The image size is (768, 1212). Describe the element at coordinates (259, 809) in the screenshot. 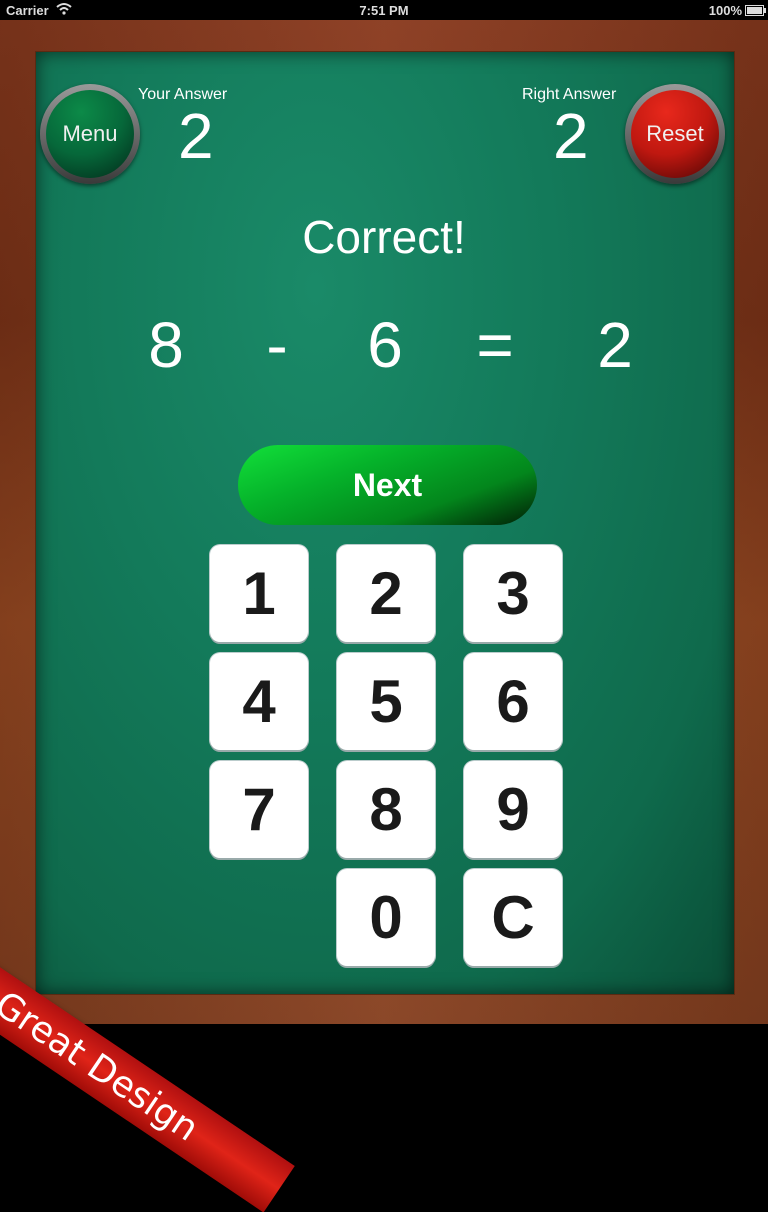

I see `key-7: 7` at that location.